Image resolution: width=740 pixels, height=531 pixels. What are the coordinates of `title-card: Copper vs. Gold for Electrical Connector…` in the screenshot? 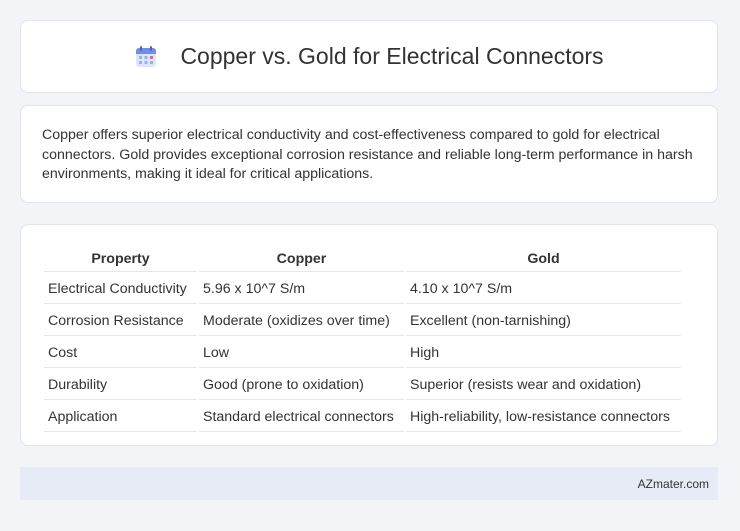 It's located at (369, 56).